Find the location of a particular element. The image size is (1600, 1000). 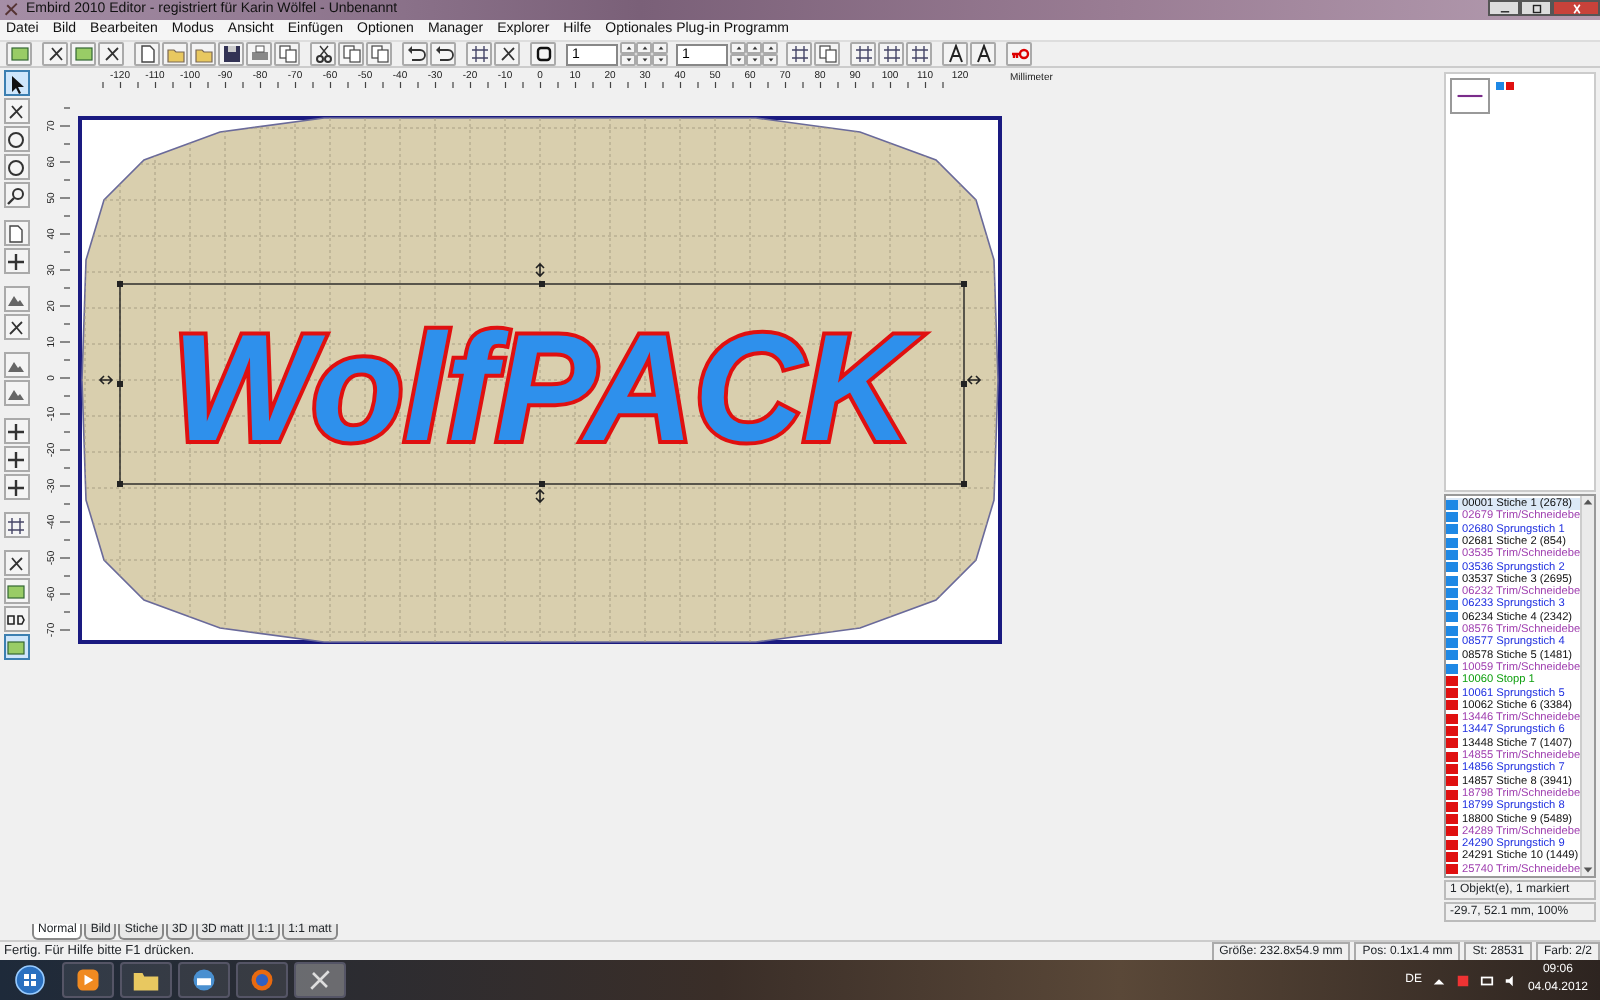

minimize-button is located at coordinates (1504, 8).